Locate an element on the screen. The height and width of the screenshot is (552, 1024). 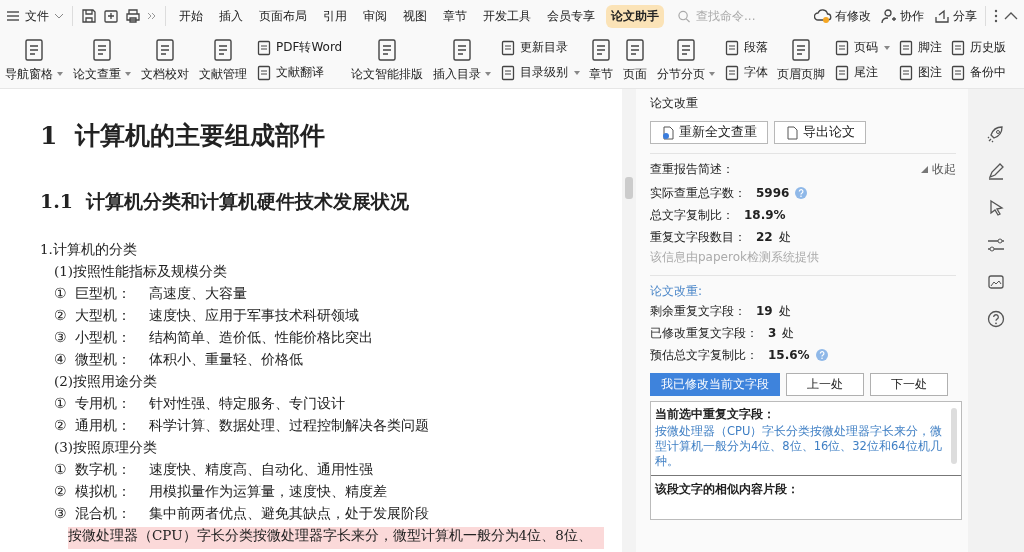
panel-title: 论文改重 is located at coordinates (674, 103).